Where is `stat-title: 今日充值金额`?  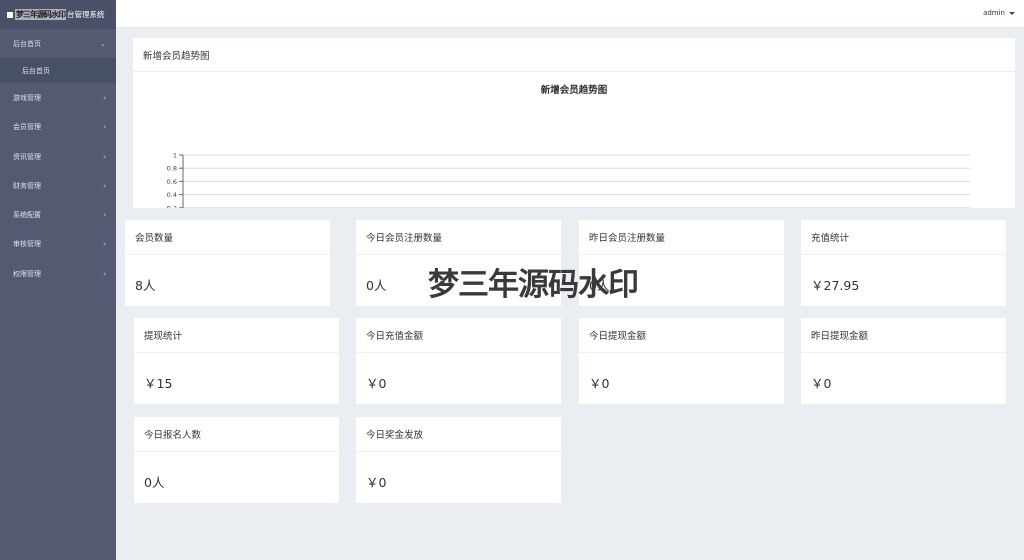
stat-title: 今日充值金额 is located at coordinates (458, 335).